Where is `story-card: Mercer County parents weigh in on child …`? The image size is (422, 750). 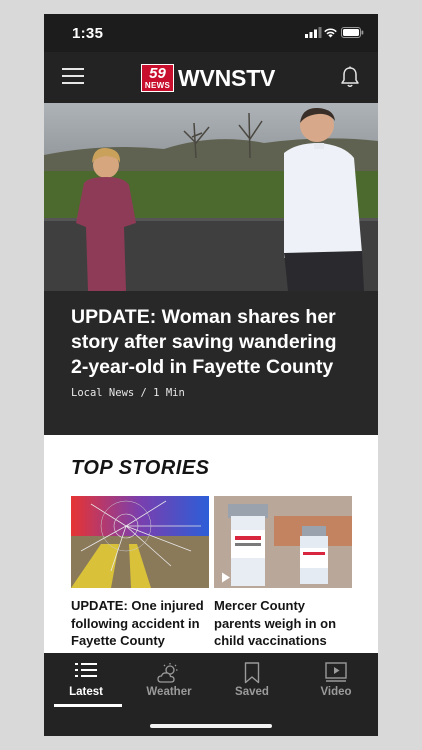 story-card: Mercer County parents weigh in on child … is located at coordinates (283, 573).